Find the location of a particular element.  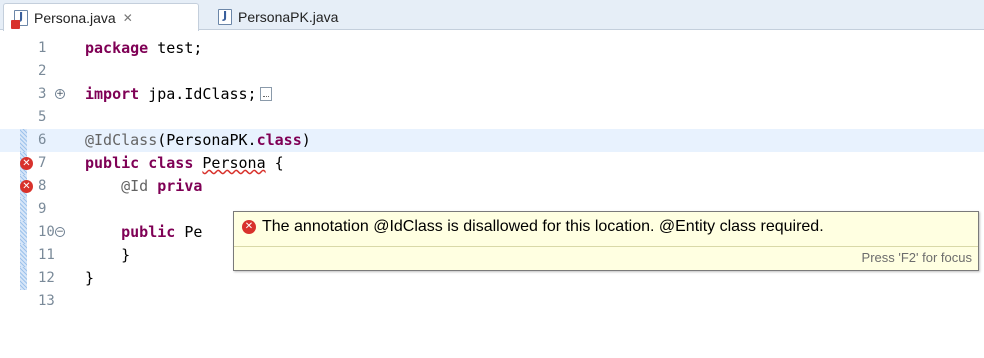

tab-label: Persona.java is located at coordinates (75, 17).